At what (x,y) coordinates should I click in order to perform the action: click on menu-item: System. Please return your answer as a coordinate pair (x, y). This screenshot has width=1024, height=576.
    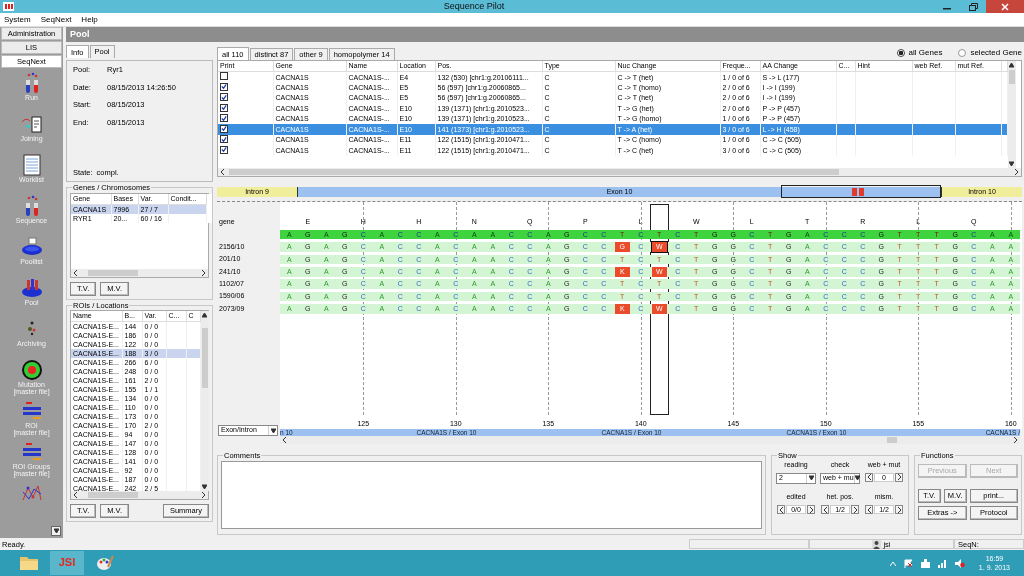
    Looking at the image, I should click on (17, 19).